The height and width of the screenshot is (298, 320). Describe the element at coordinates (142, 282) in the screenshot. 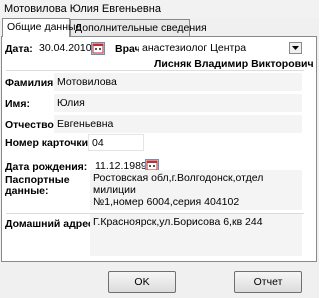

I see `ok-button: OK` at that location.